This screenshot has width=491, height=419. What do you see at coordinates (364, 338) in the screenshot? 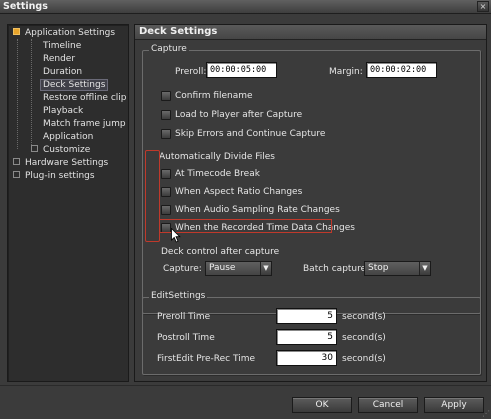
I see `postroll-unit: second(s)` at bounding box center [364, 338].